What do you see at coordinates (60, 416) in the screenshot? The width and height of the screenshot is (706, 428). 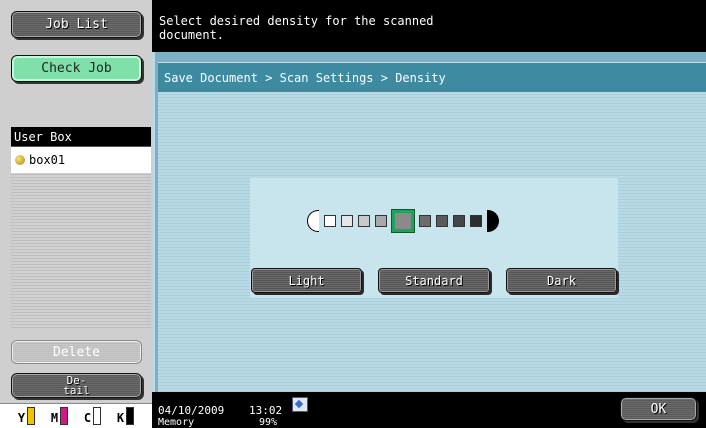 I see `toner-magenta: M` at bounding box center [60, 416].